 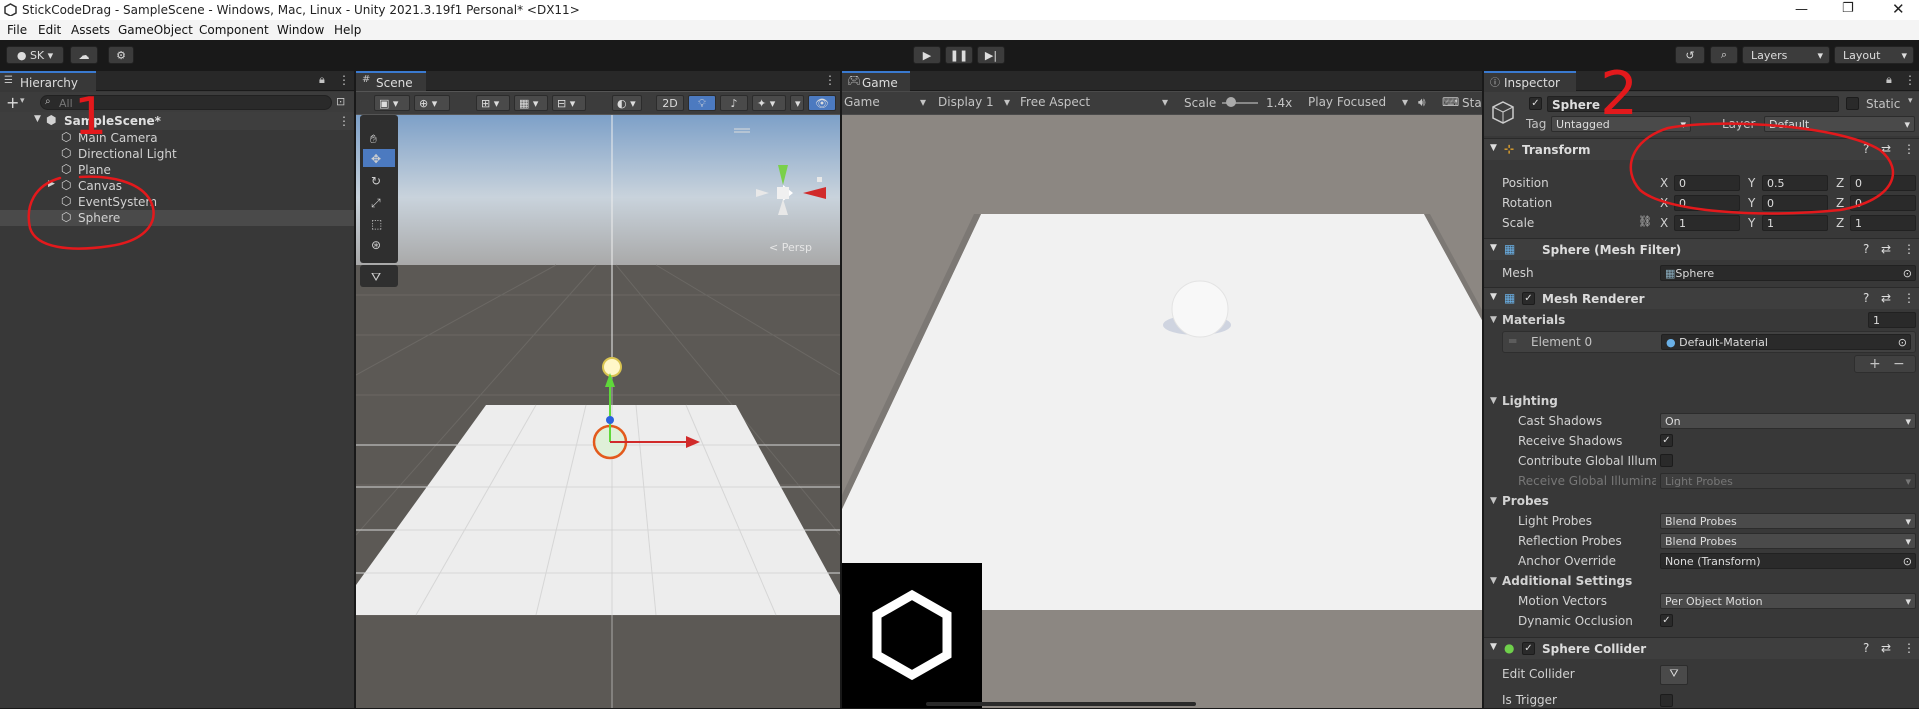 What do you see at coordinates (84, 55) in the screenshot?
I see `cloud-button: ☁` at bounding box center [84, 55].